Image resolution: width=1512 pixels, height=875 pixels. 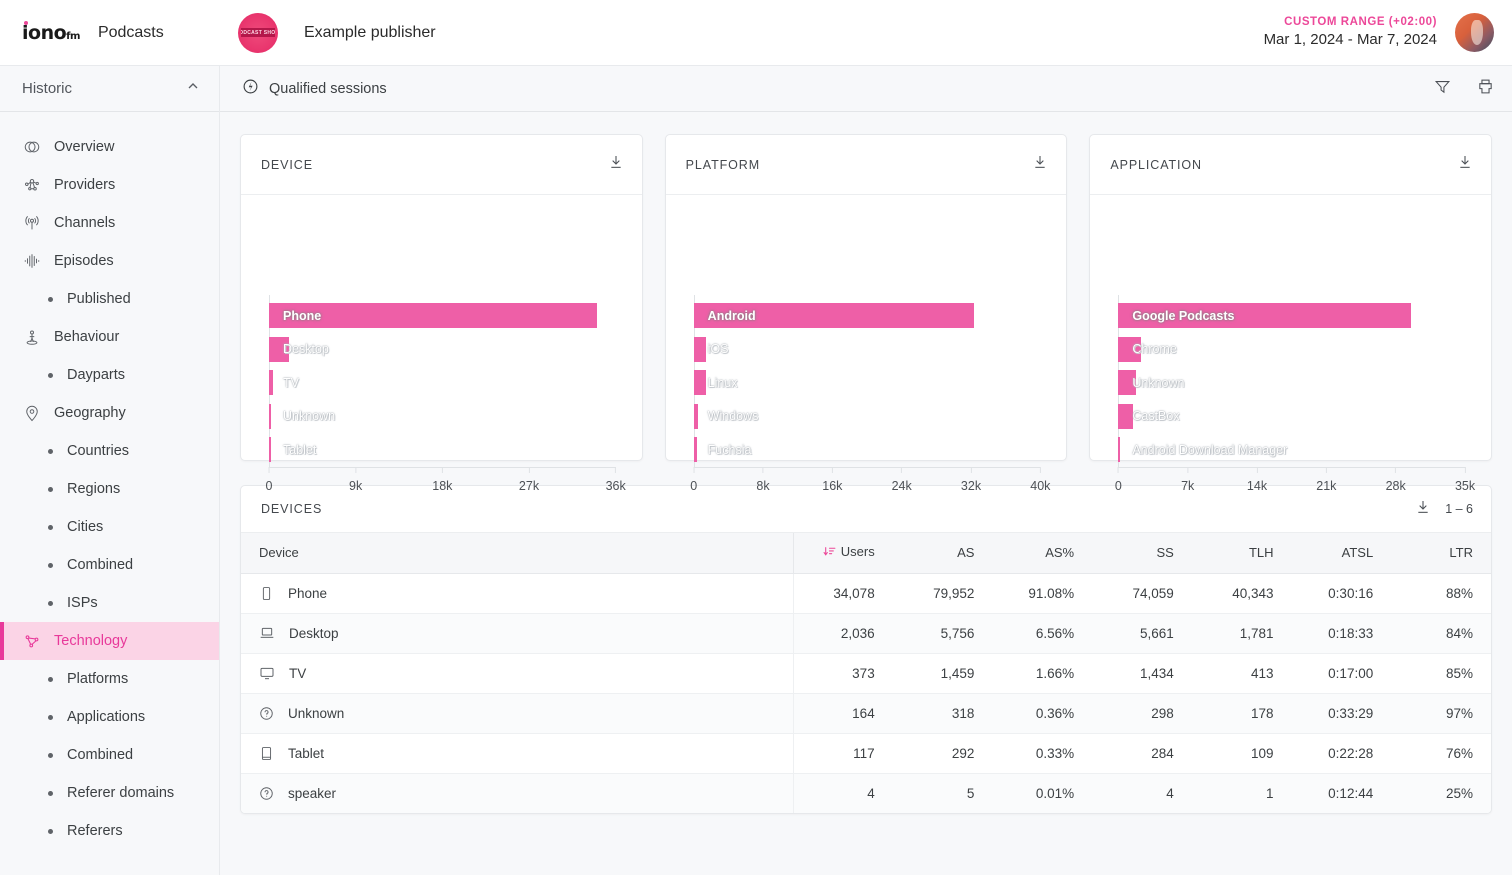 What do you see at coordinates (1360, 21) in the screenshot?
I see `date-range-label: CUSTOM RANGE (+02:00)` at bounding box center [1360, 21].